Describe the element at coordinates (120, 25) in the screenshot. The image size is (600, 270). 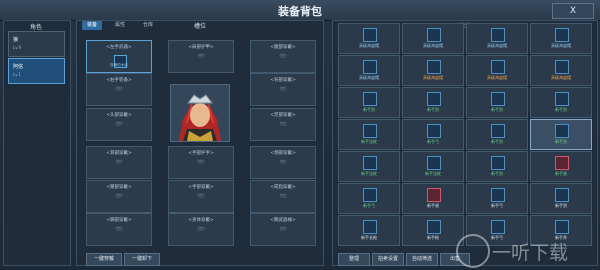
I see `tab-attributes: 属性` at that location.